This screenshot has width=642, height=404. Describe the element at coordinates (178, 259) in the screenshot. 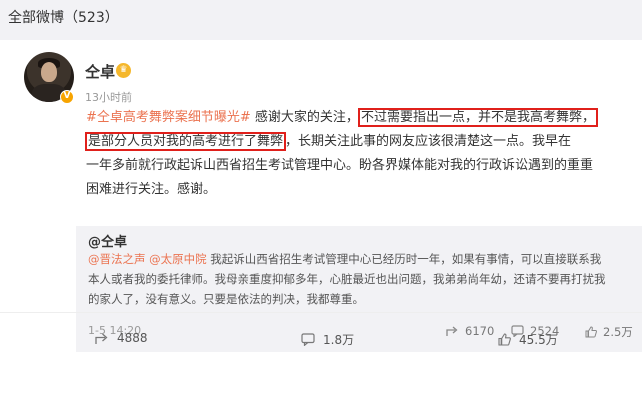

I see `mention-link: @太原中院` at that location.